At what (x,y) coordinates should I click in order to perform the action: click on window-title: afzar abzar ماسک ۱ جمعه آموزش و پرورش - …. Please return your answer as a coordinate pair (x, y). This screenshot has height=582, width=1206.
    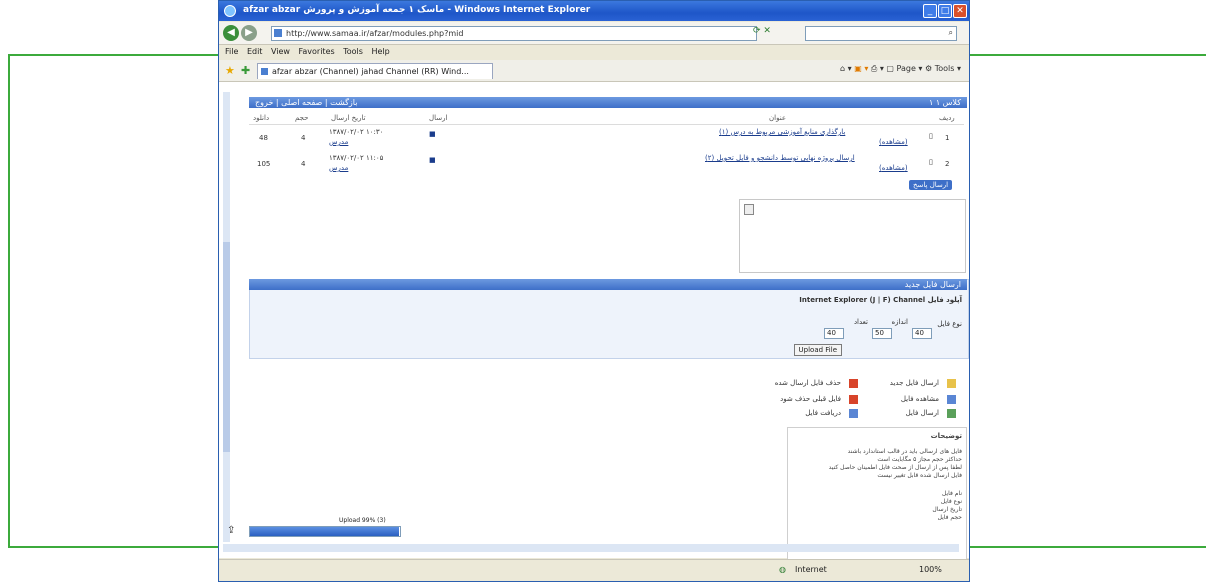
    Looking at the image, I should click on (417, 10).